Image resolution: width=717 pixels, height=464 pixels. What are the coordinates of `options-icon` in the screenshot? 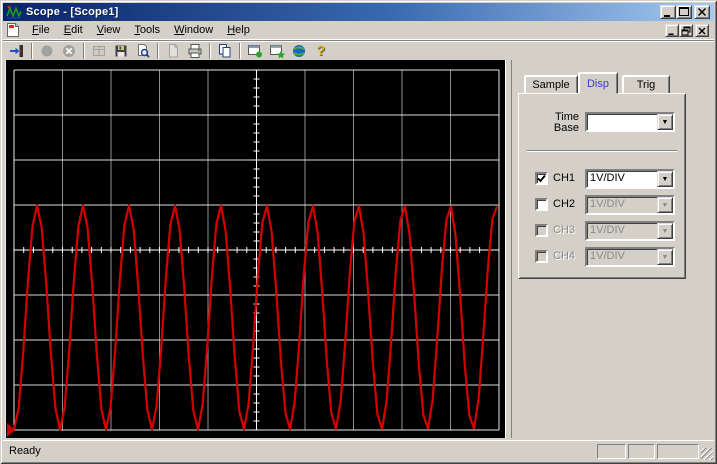 It's located at (277, 51).